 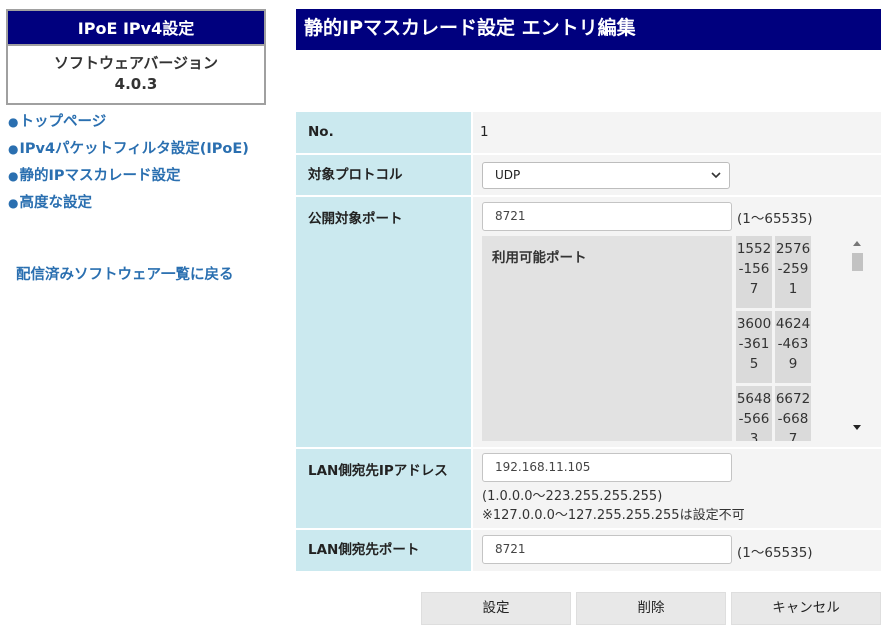 I want to click on set-button: 設定, so click(x=496, y=608).